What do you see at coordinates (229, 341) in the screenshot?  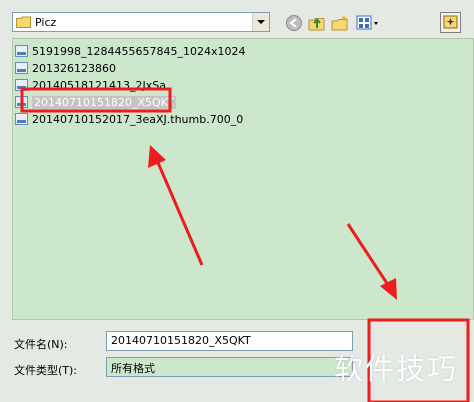 I see `filename-input: 20140710151820_X5QKT` at bounding box center [229, 341].